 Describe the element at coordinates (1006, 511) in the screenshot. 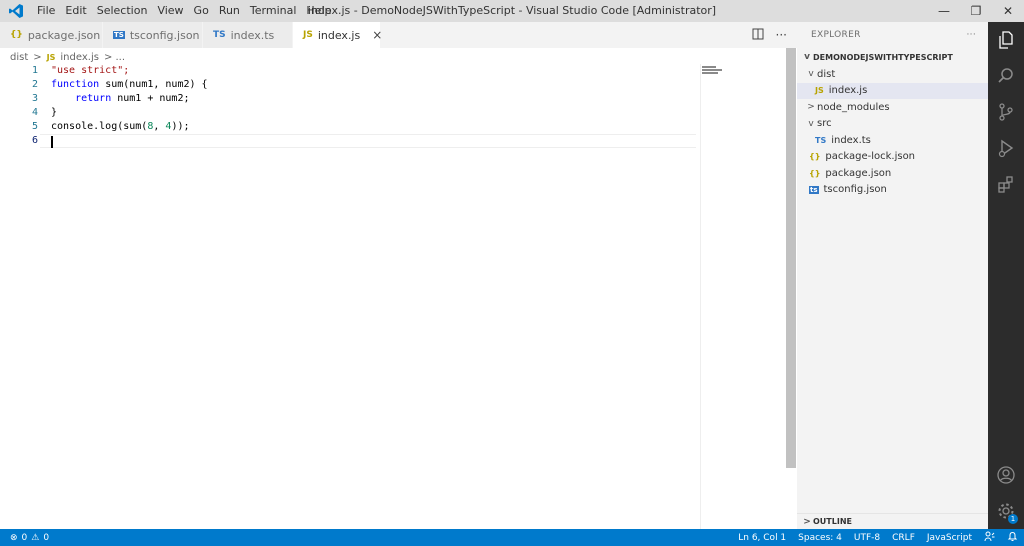

I see `settings-gear-icon: 1` at that location.